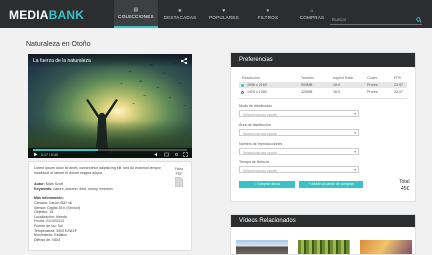 The width and height of the screenshot is (432, 255). What do you see at coordinates (176, 154) in the screenshot?
I see `settings-icon` at bounding box center [176, 154].